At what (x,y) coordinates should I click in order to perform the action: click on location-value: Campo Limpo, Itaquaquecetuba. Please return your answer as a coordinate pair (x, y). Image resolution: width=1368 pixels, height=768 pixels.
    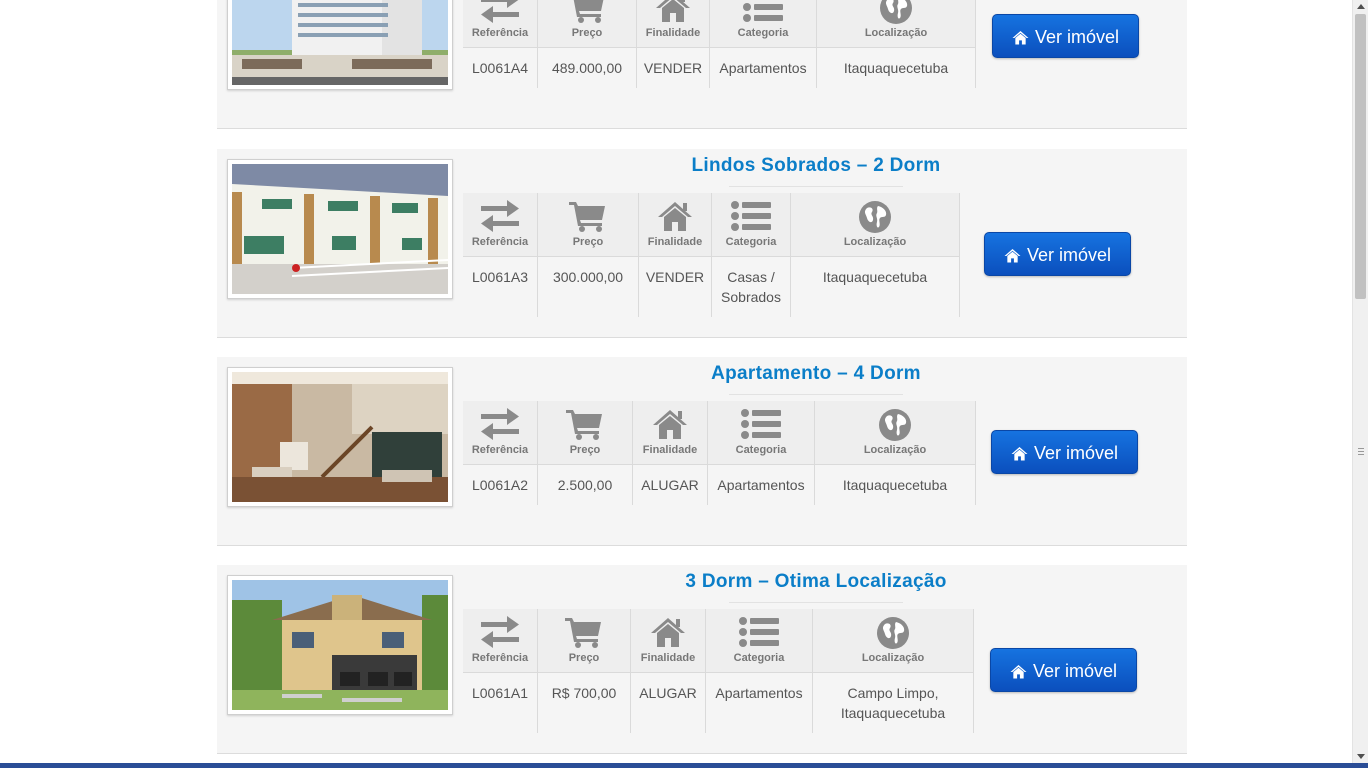
    Looking at the image, I should click on (893, 702).